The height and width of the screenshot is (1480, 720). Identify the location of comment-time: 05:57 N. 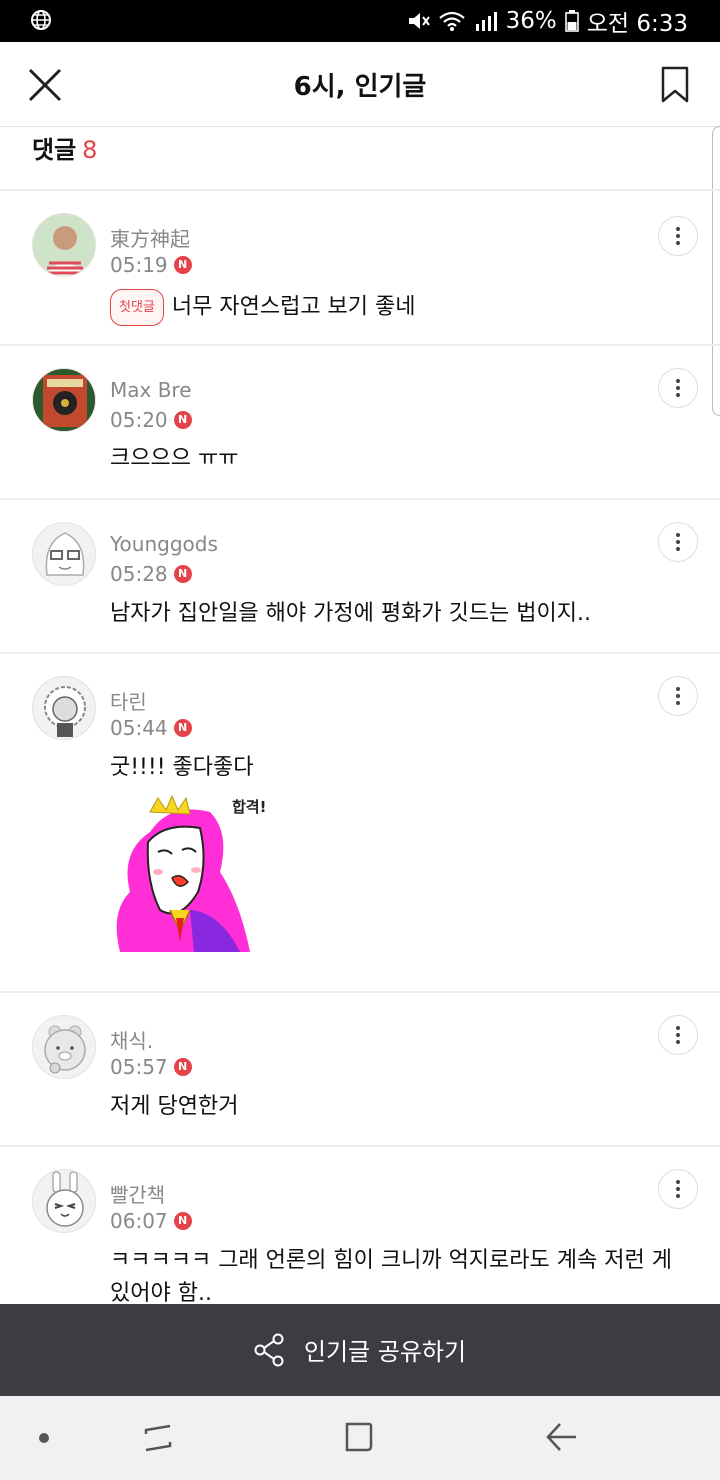
(151, 1067).